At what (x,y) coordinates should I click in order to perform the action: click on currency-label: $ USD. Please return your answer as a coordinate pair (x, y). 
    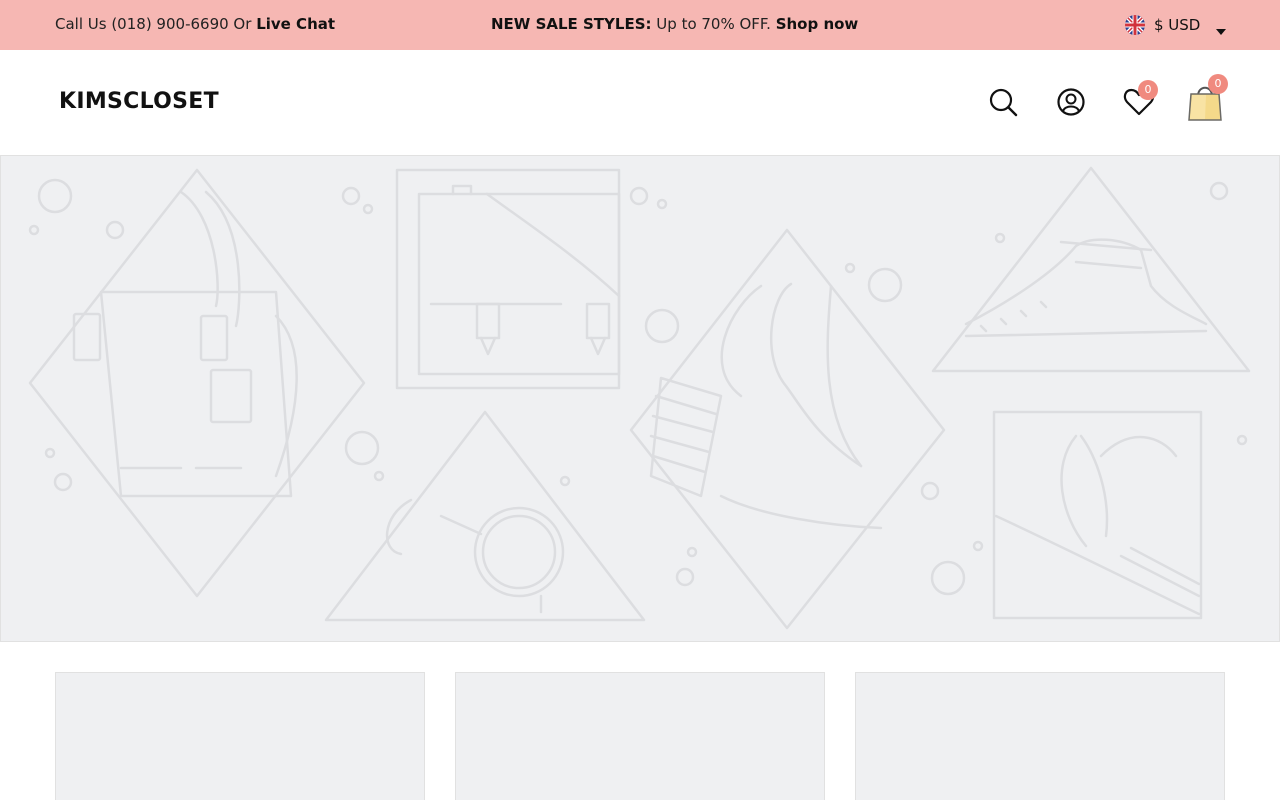
    Looking at the image, I should click on (1177, 25).